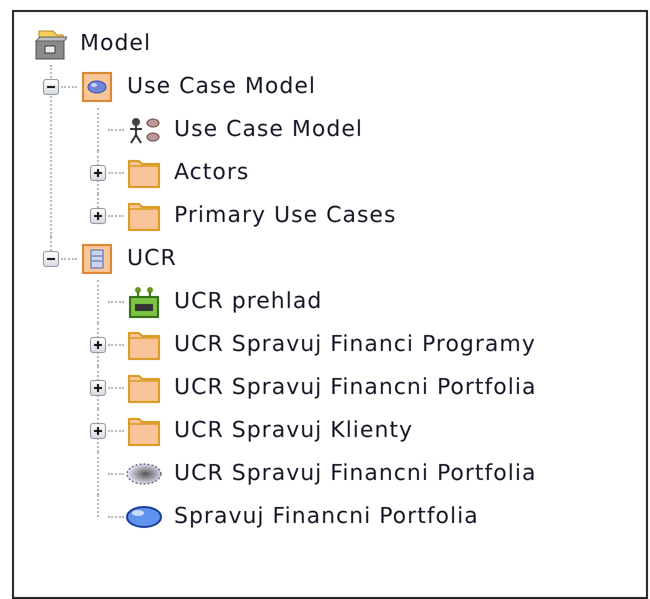 This screenshot has width=650, height=599. What do you see at coordinates (152, 258) in the screenshot?
I see `tree-item-label: UCR` at bounding box center [152, 258].